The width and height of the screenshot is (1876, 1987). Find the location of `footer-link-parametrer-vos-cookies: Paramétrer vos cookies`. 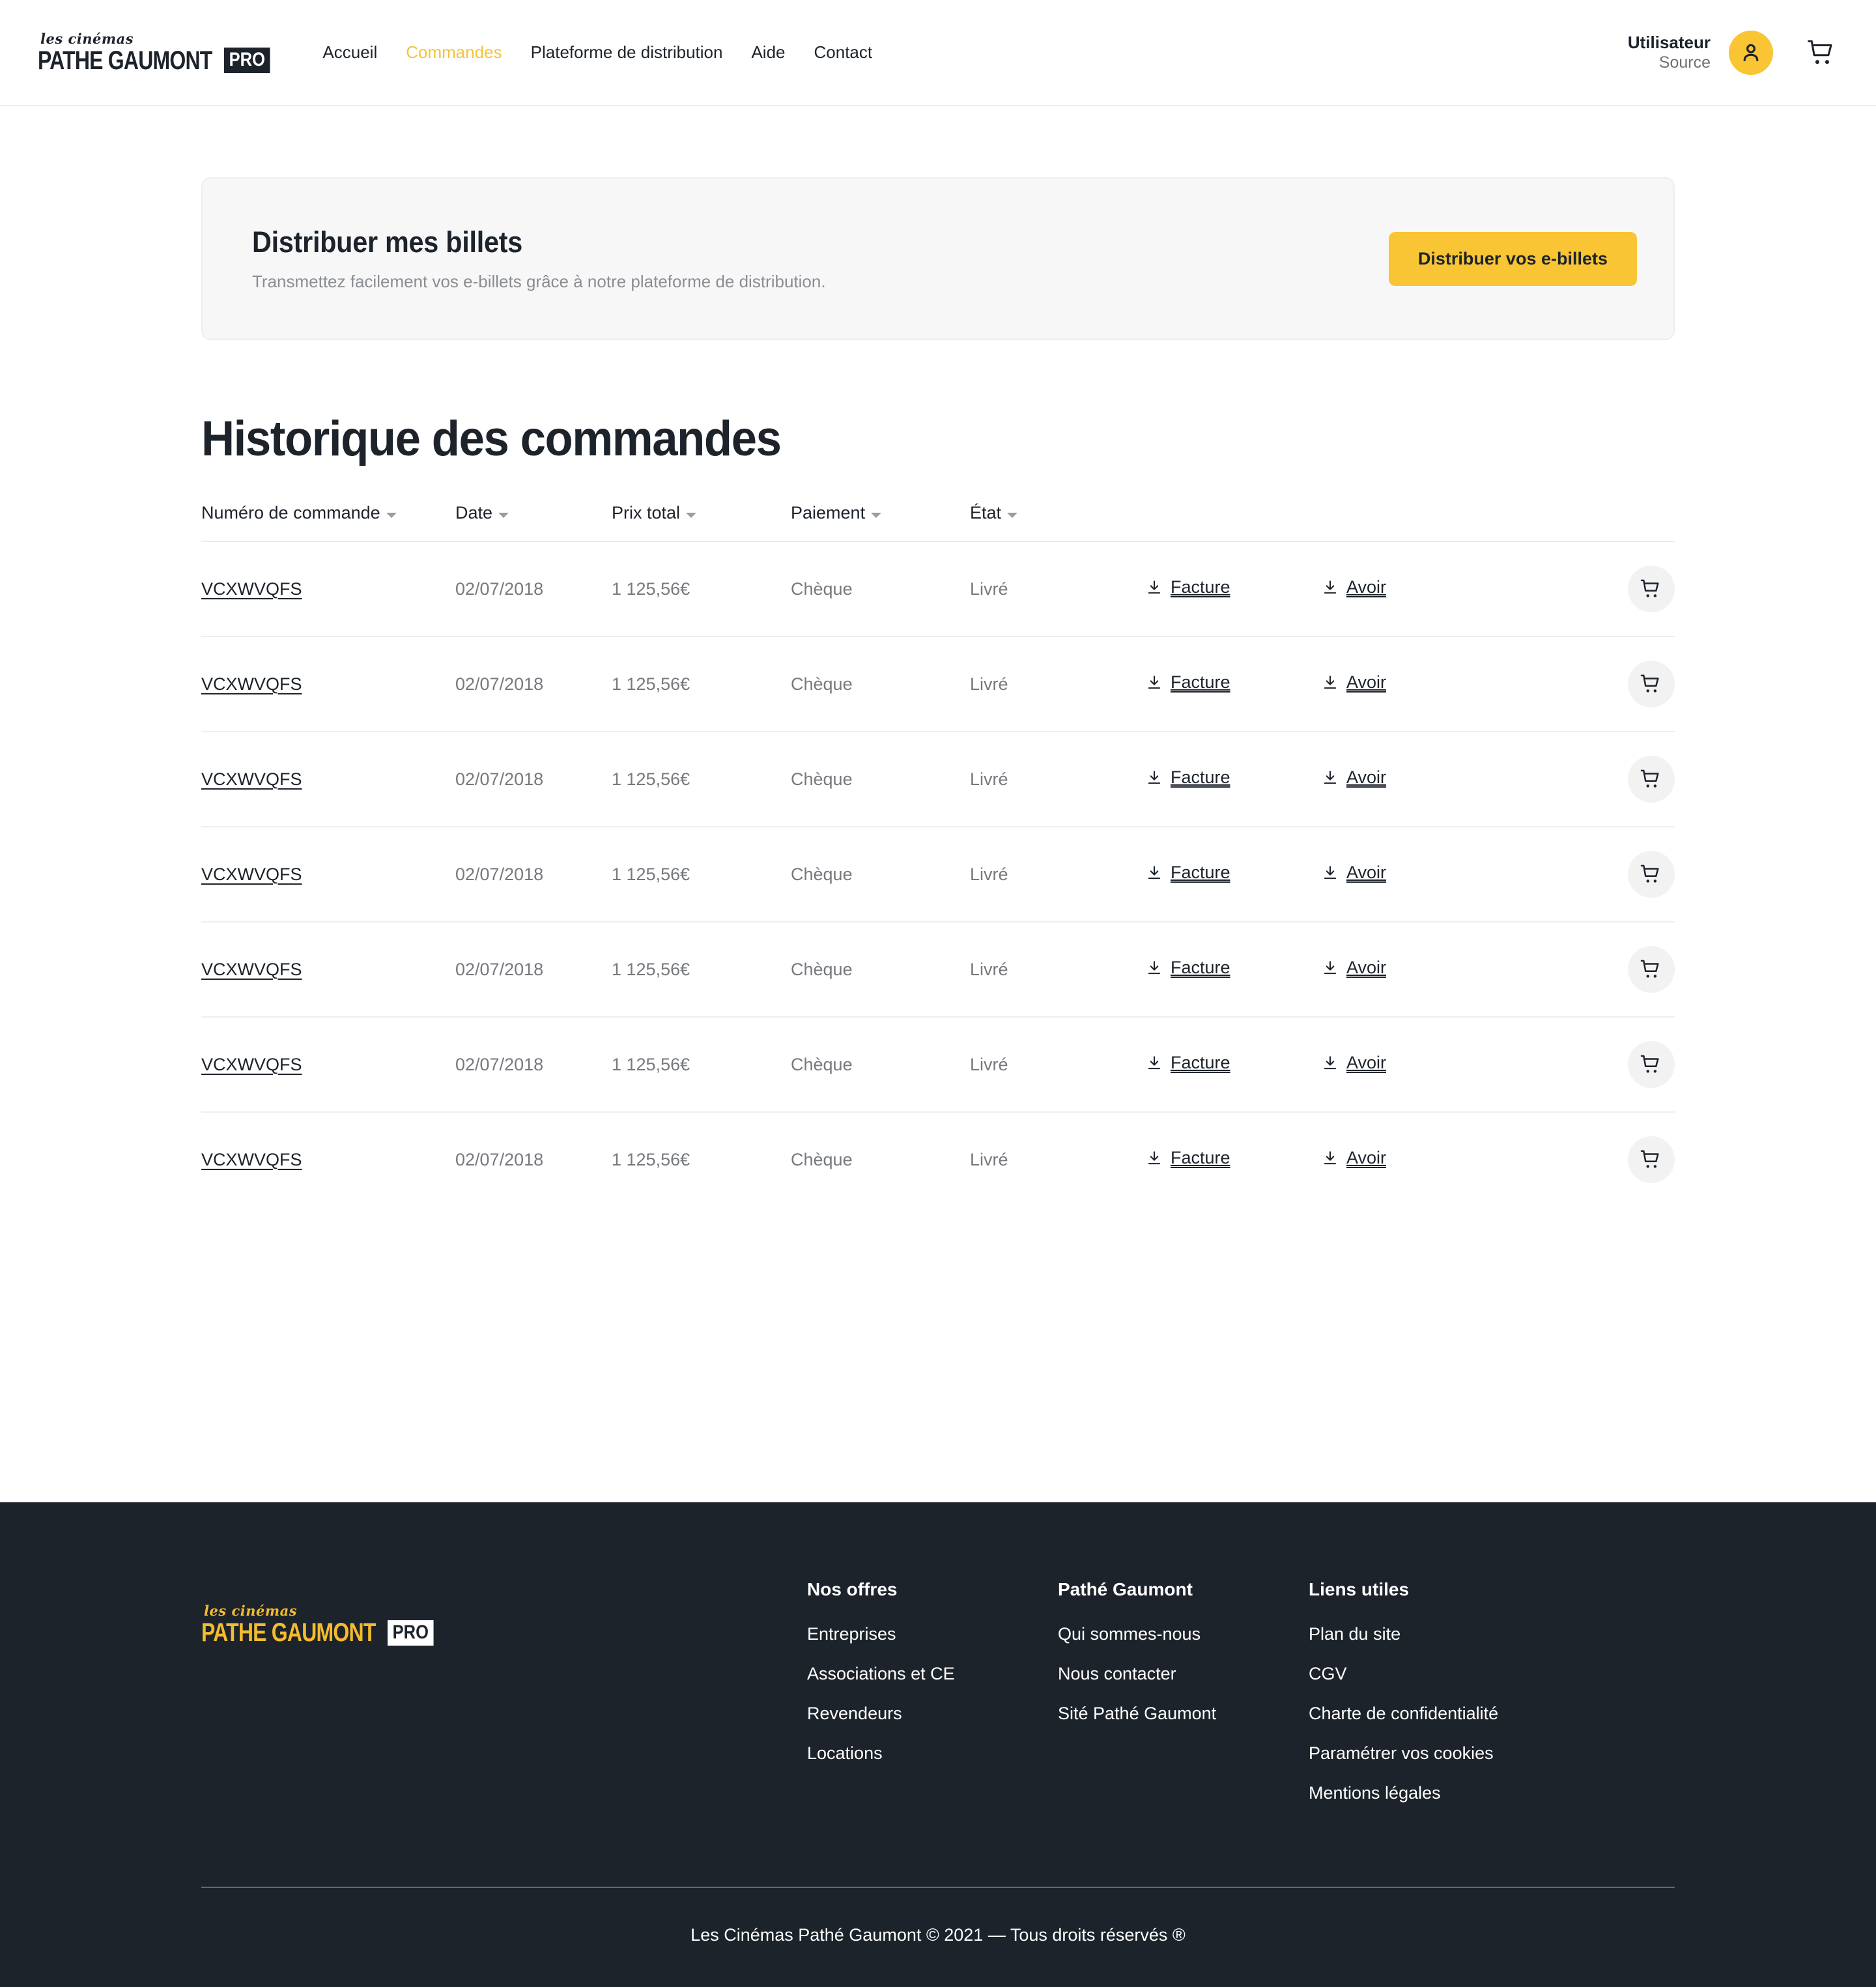

footer-link-parametrer-vos-cookies: Paramétrer vos cookies is located at coordinates (1492, 1753).